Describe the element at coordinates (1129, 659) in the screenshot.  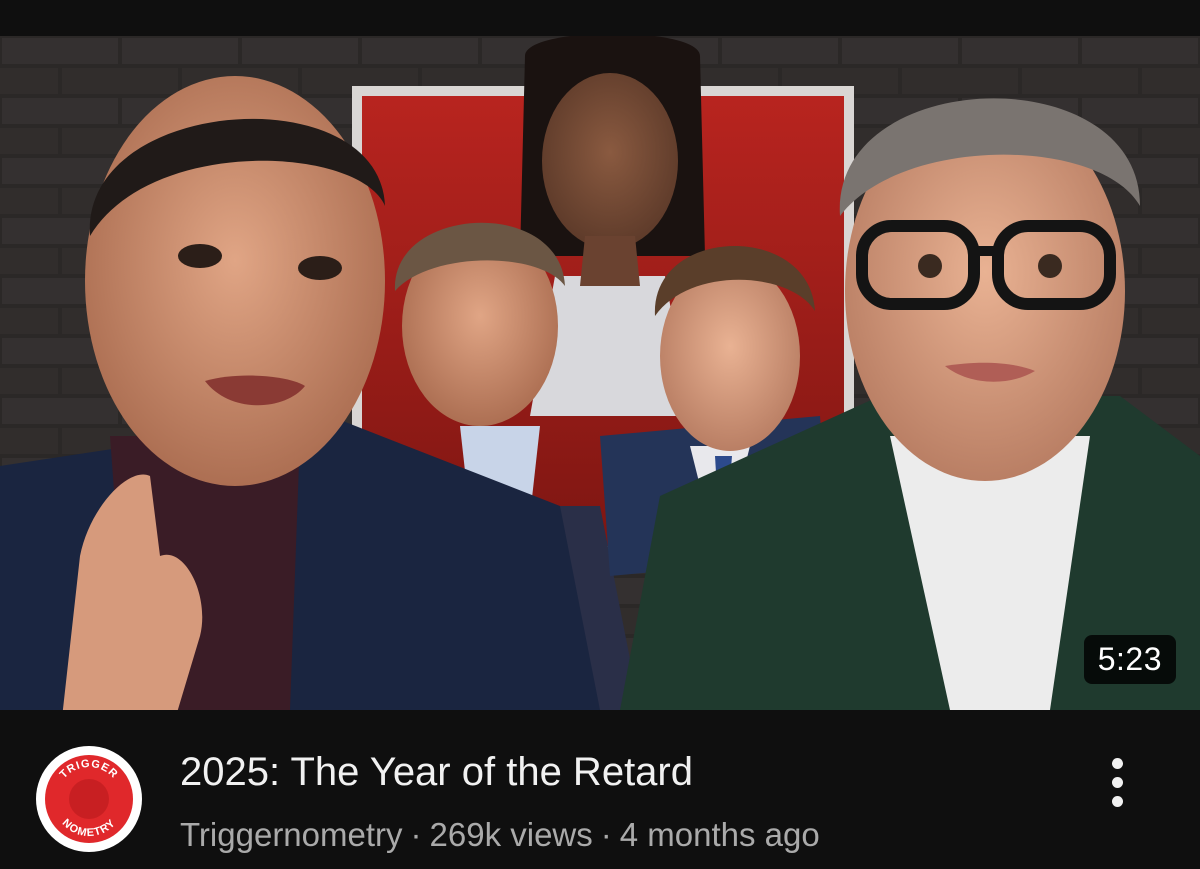
I see `duration-badge: 5:23` at that location.